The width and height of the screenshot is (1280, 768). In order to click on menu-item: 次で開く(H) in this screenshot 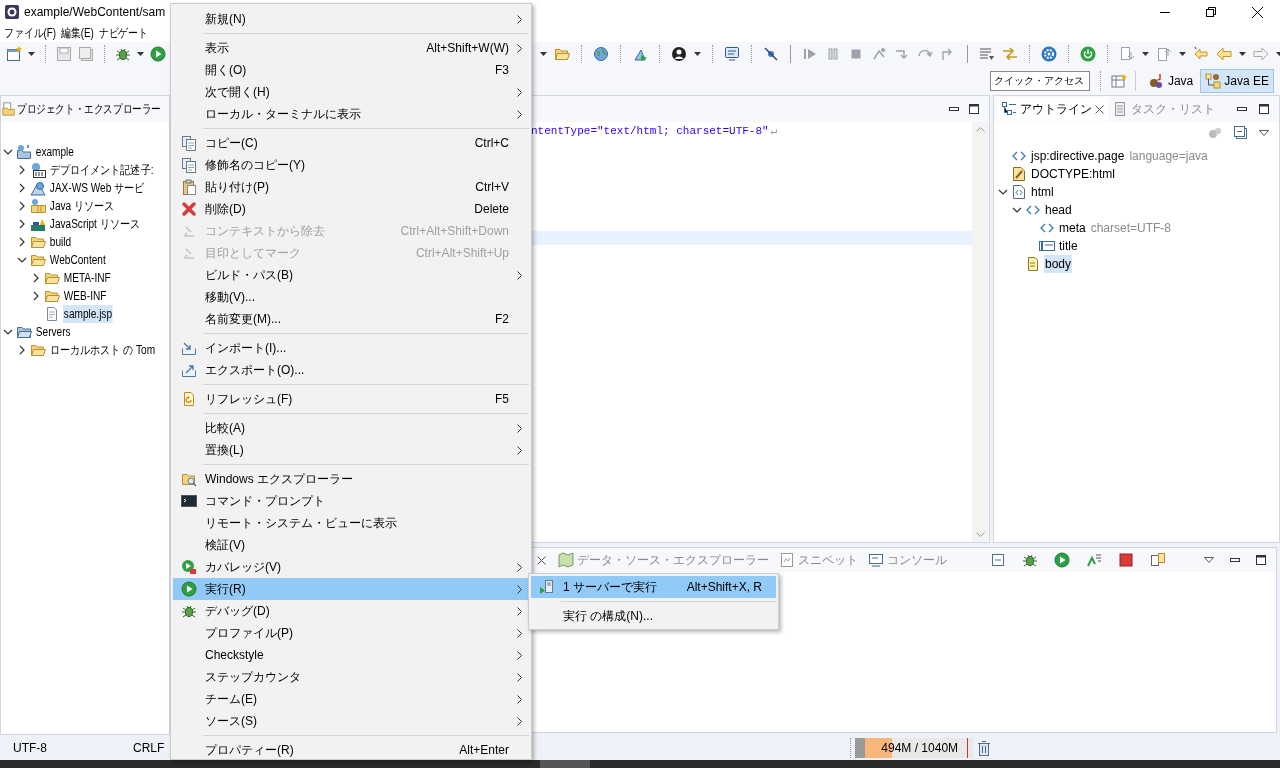, I will do `click(351, 92)`.